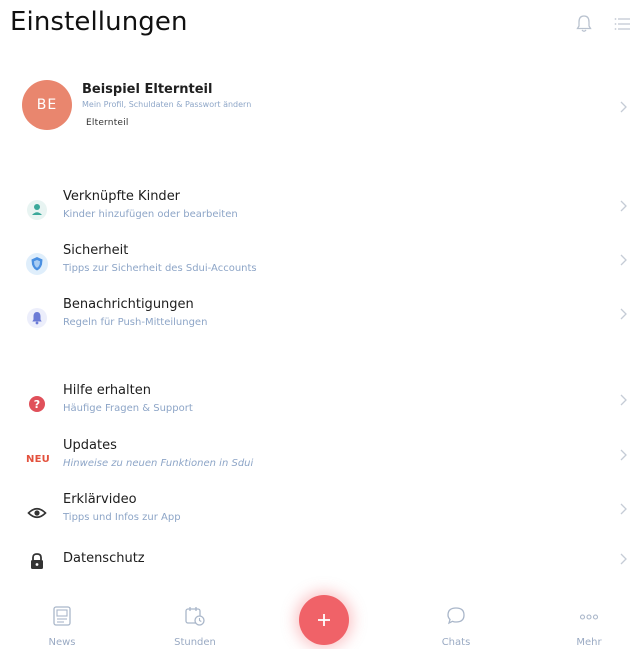  What do you see at coordinates (456, 642) in the screenshot?
I see `nav-label: Chats` at bounding box center [456, 642].